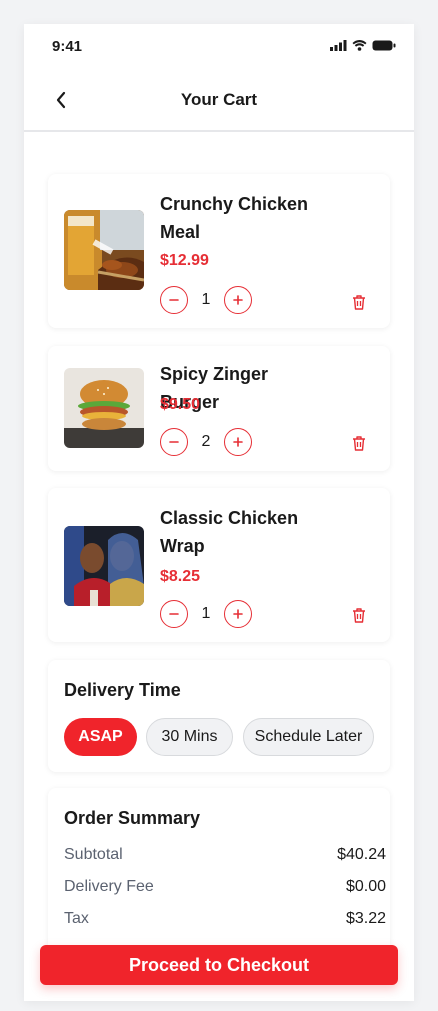  Describe the element at coordinates (225, 919) in the screenshot. I see `summary-row-tax: Tax $3.22` at that location.